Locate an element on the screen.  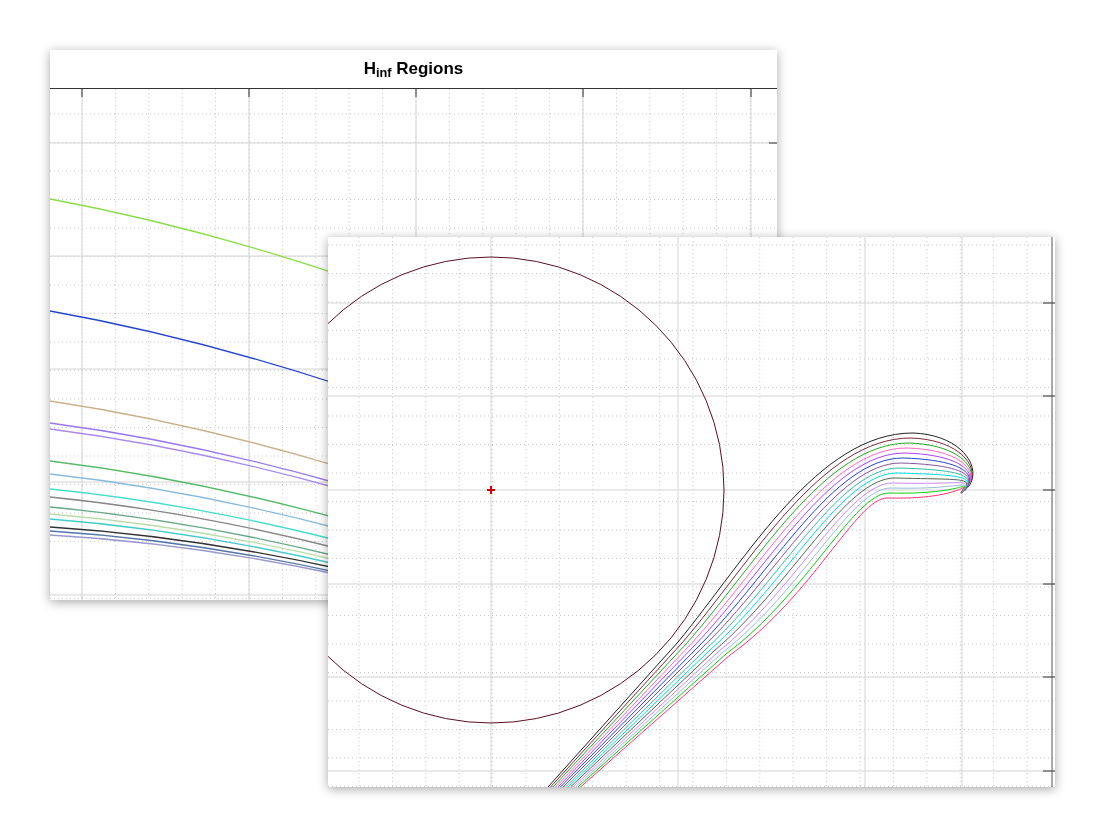
center-cross-icon is located at coordinates (491, 490).